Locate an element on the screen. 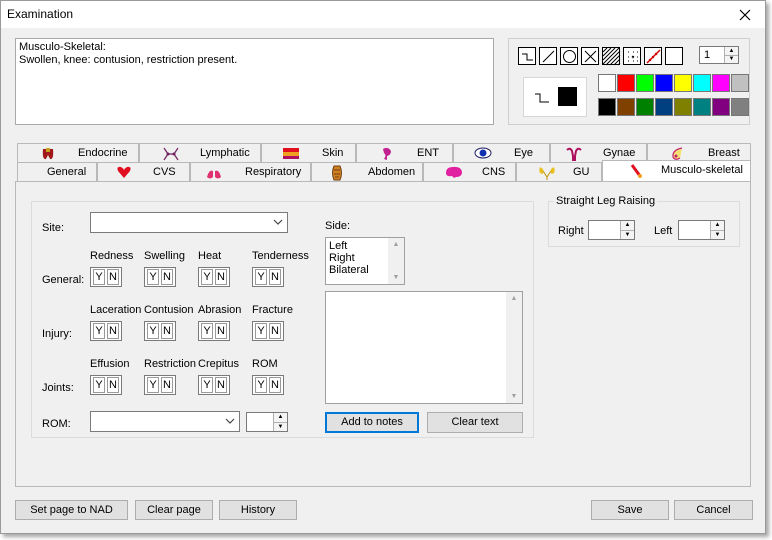 This screenshot has height=540, width=772. circle-tool-icon is located at coordinates (569, 56).